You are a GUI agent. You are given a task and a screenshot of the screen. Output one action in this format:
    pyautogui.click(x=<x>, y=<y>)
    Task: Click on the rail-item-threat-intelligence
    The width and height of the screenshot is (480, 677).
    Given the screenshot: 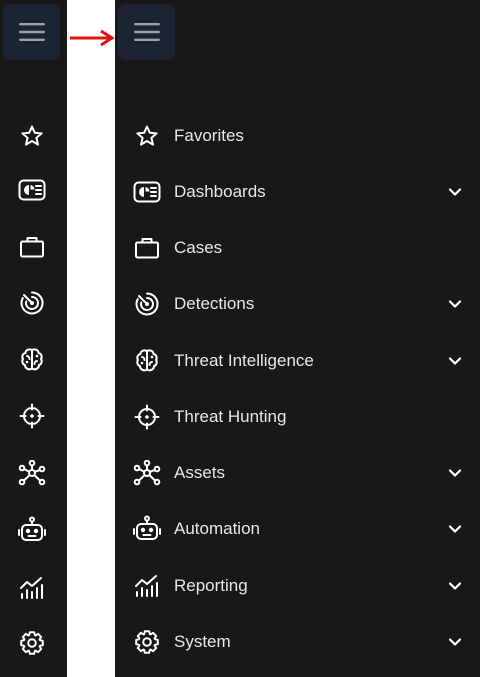 What is the action you would take?
    pyautogui.click(x=32, y=360)
    